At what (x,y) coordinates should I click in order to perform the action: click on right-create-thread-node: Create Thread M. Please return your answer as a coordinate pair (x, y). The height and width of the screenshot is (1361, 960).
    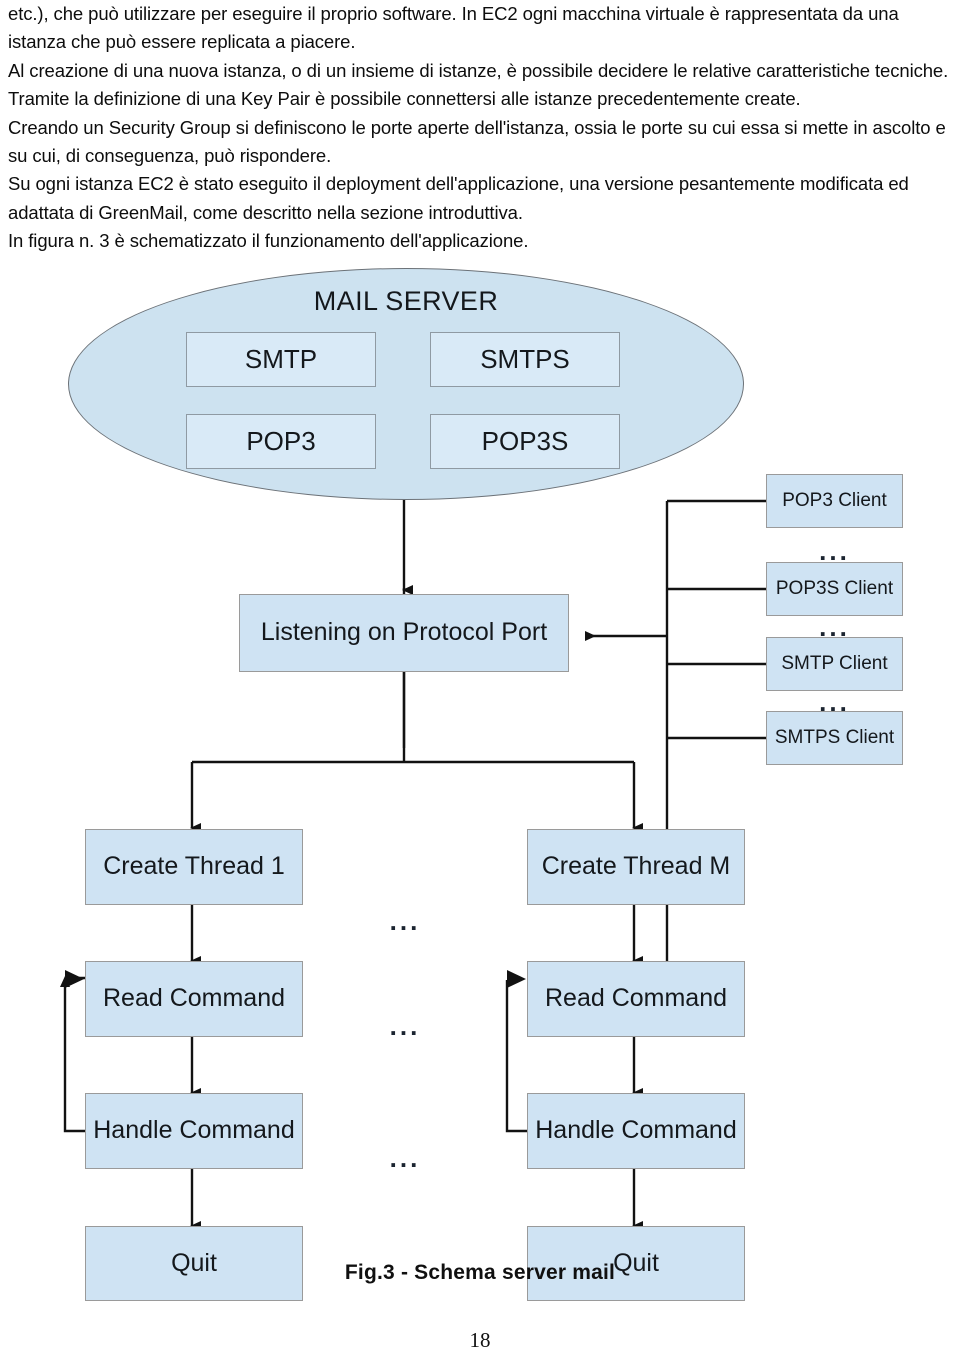
    Looking at the image, I should click on (636, 867).